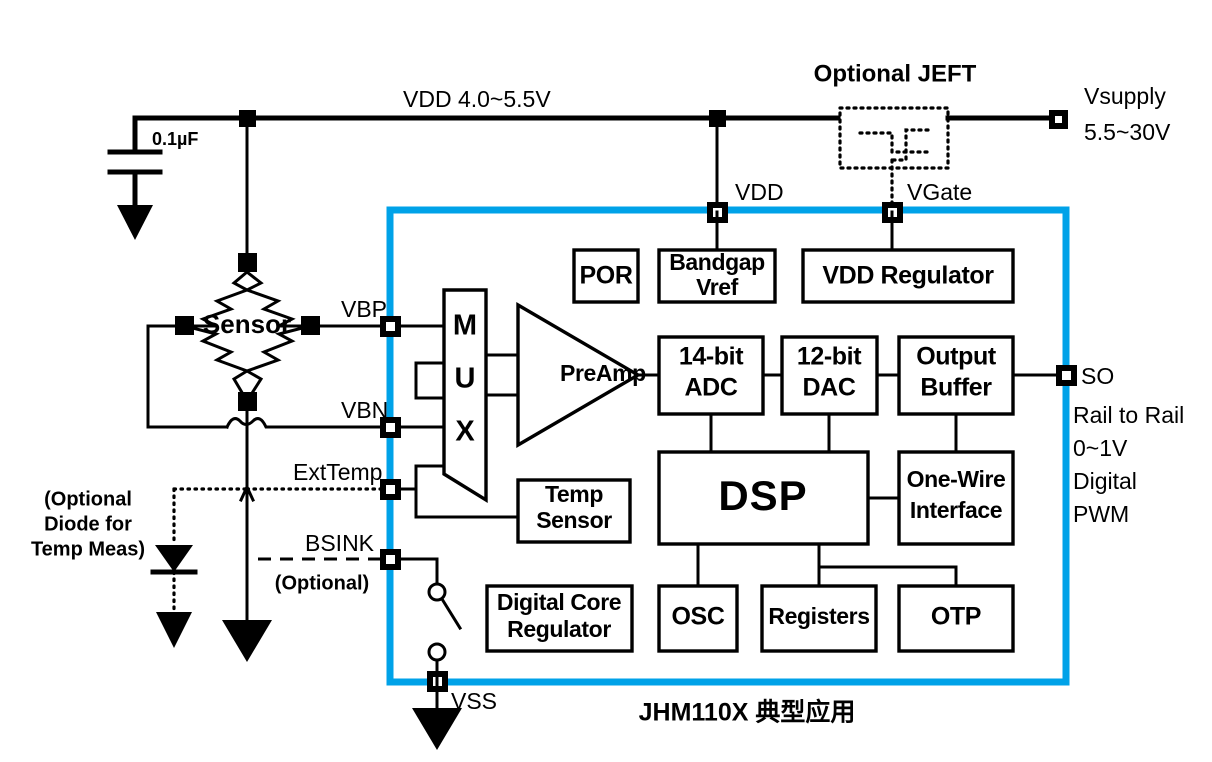 The image size is (1212, 762). Describe the element at coordinates (559, 629) in the screenshot. I see `digcorereg-label-line2: Regulator` at that location.